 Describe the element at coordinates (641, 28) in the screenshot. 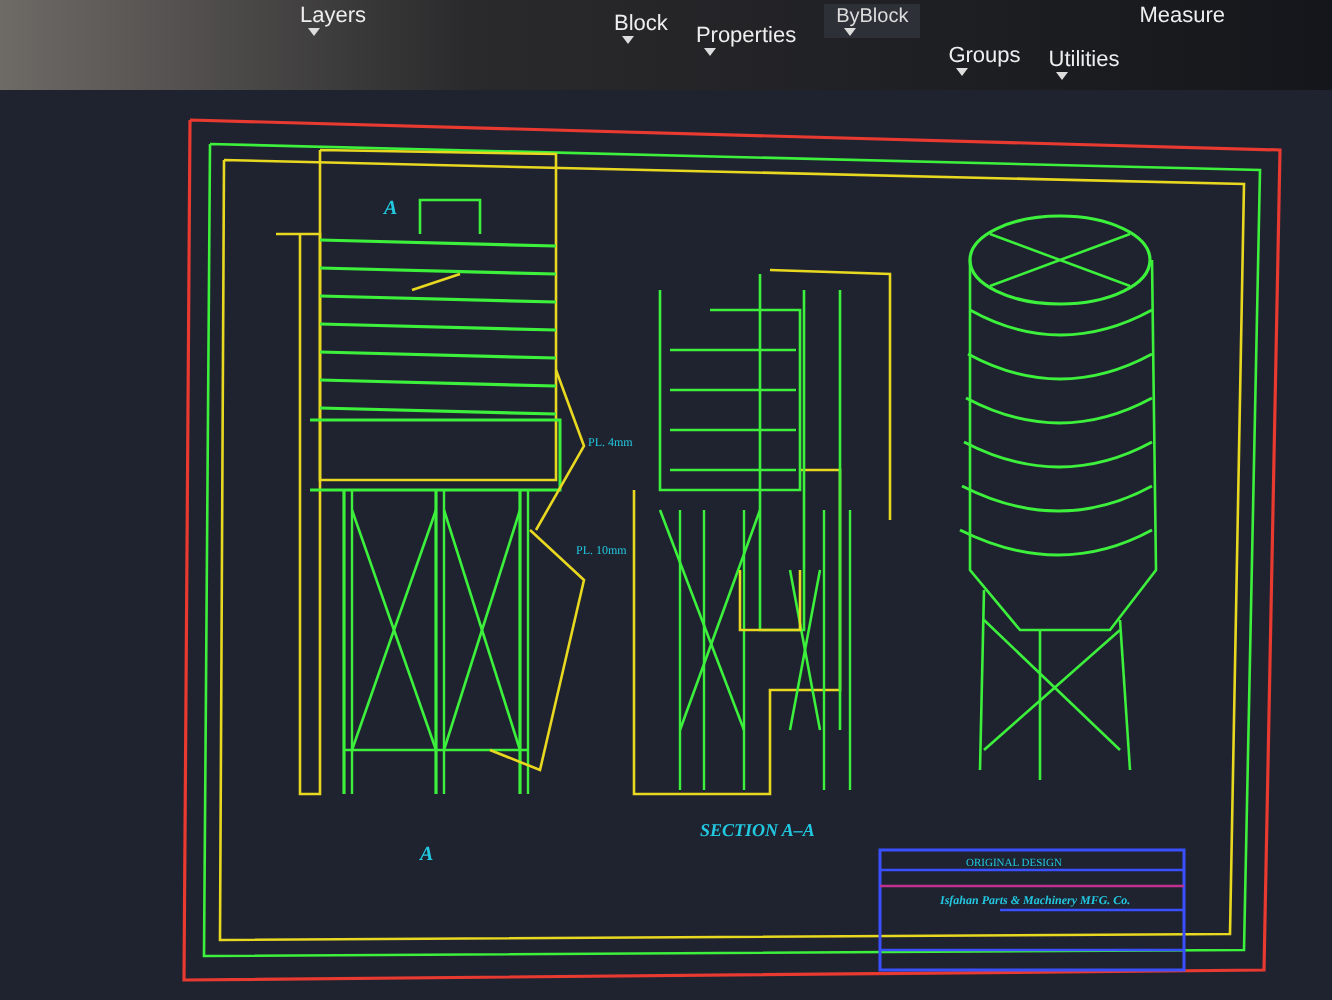

I see `panel-dropdown: Block` at that location.